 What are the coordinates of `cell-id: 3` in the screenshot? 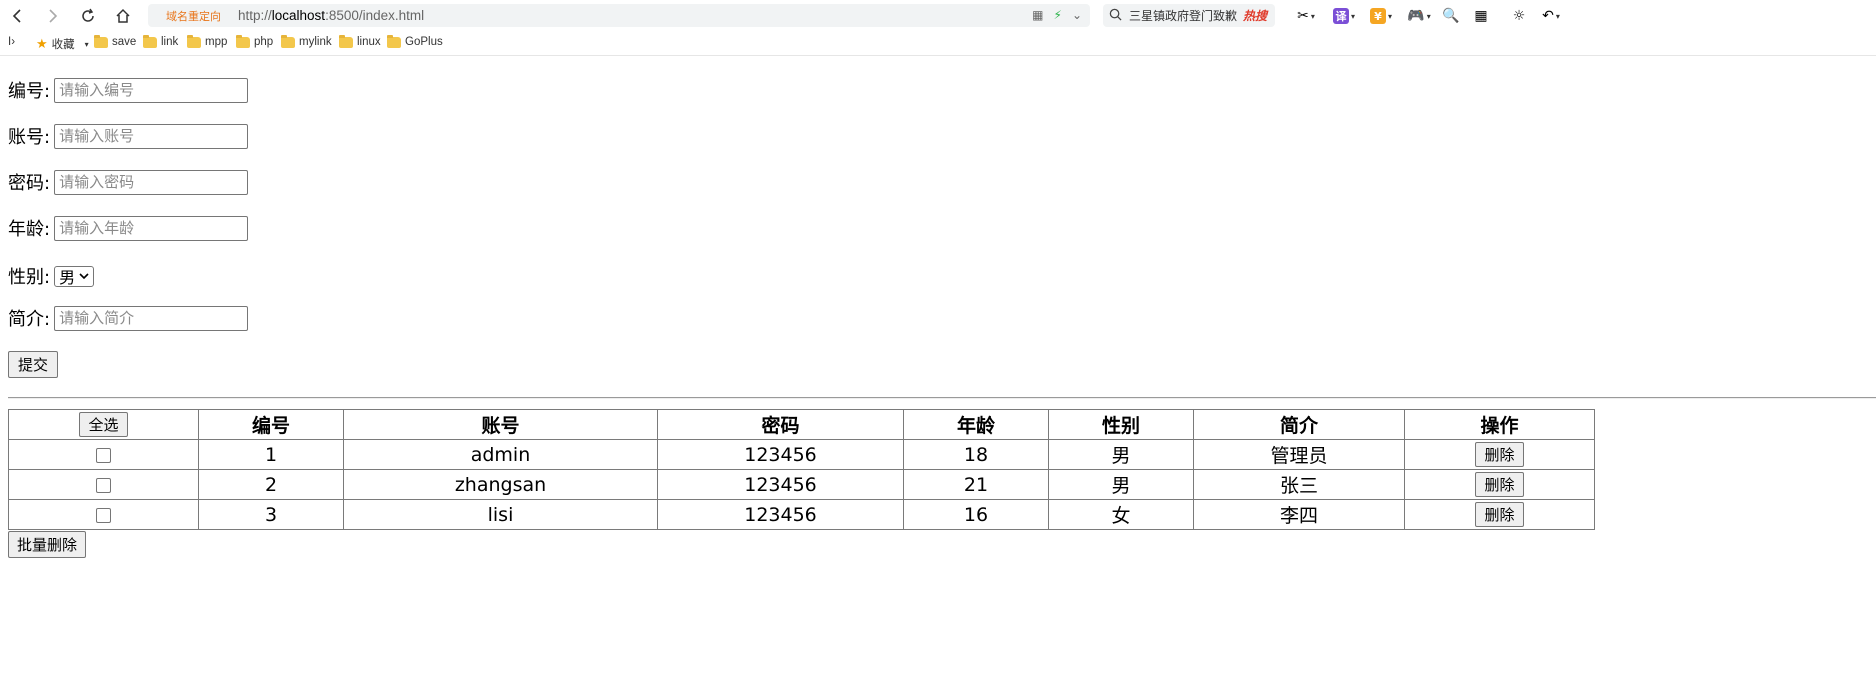 It's located at (271, 514).